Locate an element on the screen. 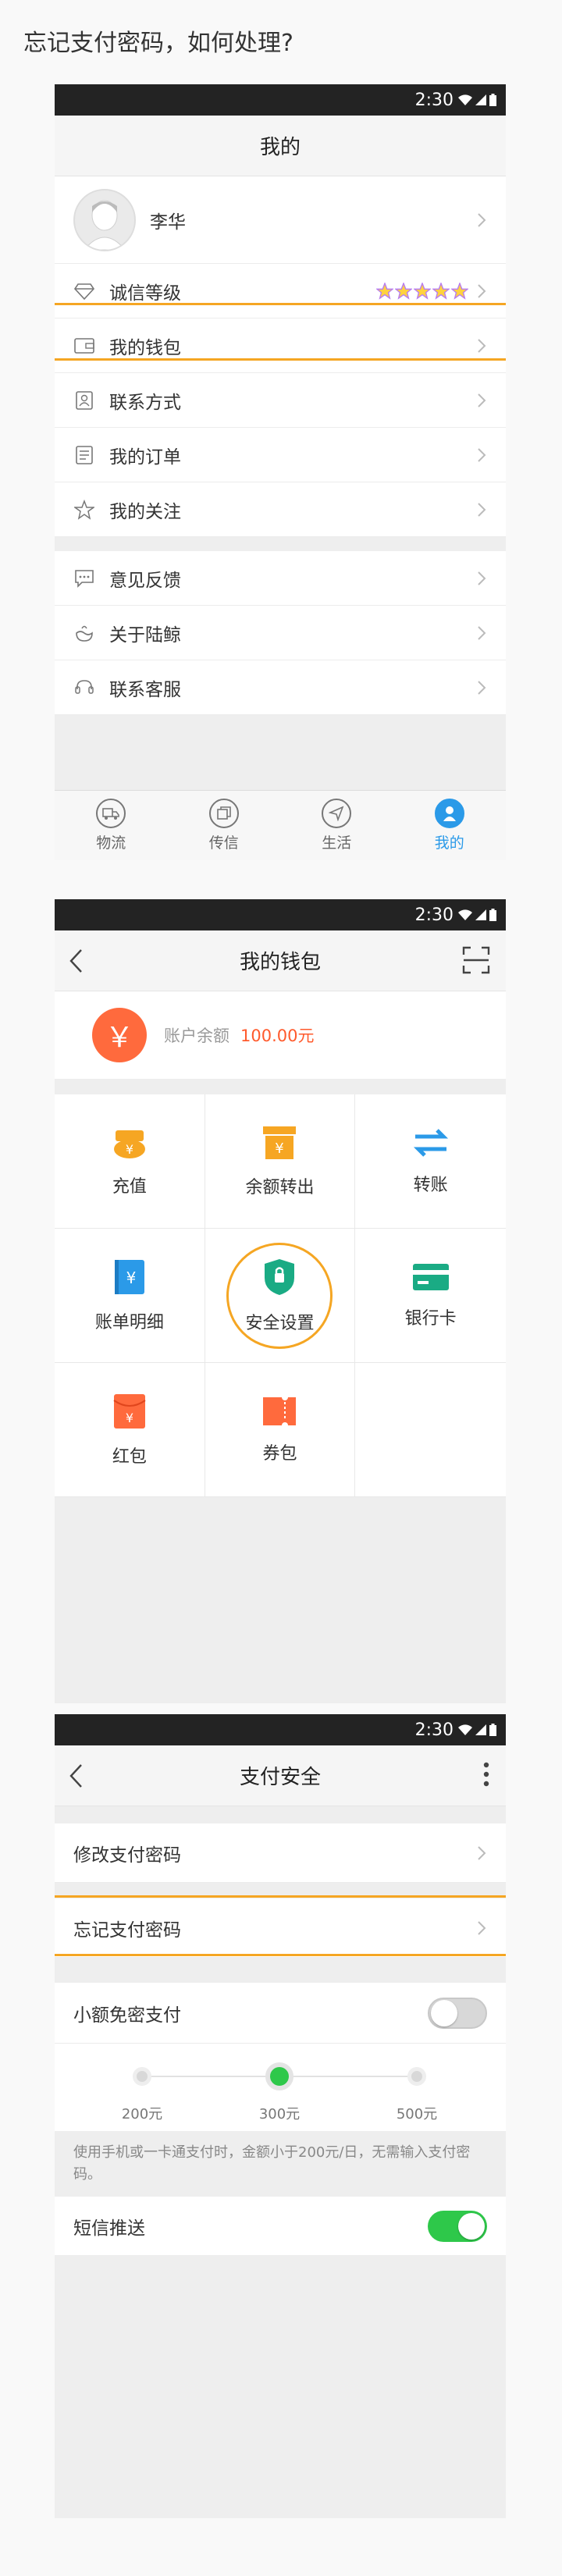  recharge-icon: ¥ is located at coordinates (129, 1144).